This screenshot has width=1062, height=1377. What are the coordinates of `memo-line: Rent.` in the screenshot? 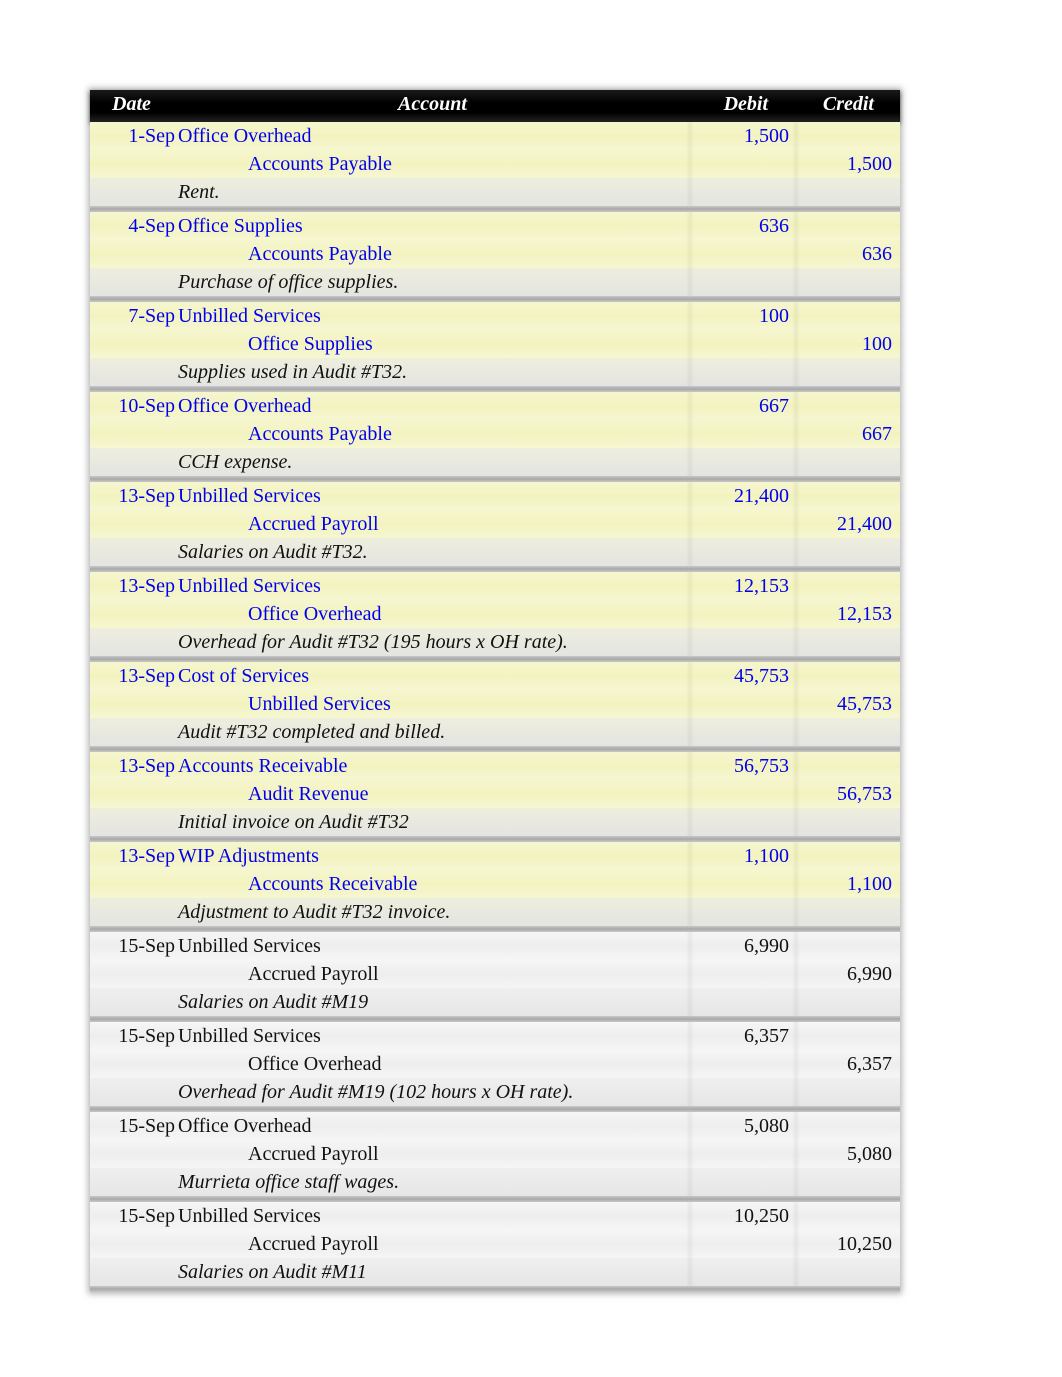 It's located at (495, 192).